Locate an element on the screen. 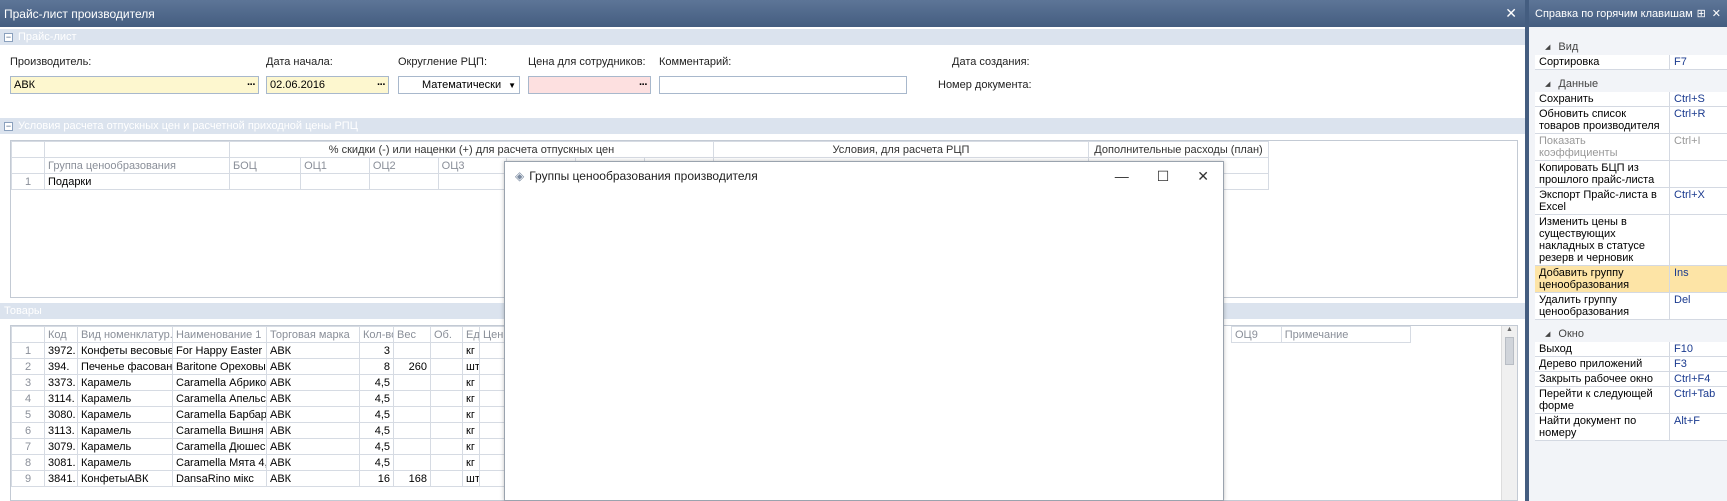 This screenshot has width=1727, height=501. employee-price-field: ··· is located at coordinates (589, 85).